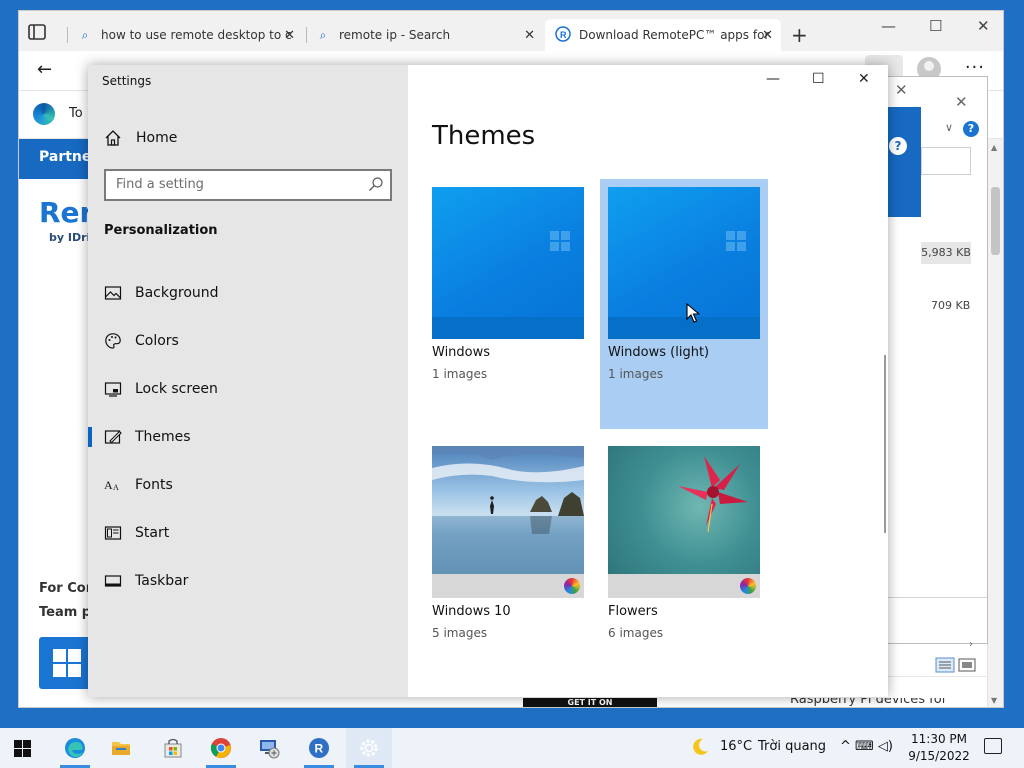 This screenshot has width=1024, height=768. Describe the element at coordinates (484, 136) in the screenshot. I see `page-title: Themes` at that location.